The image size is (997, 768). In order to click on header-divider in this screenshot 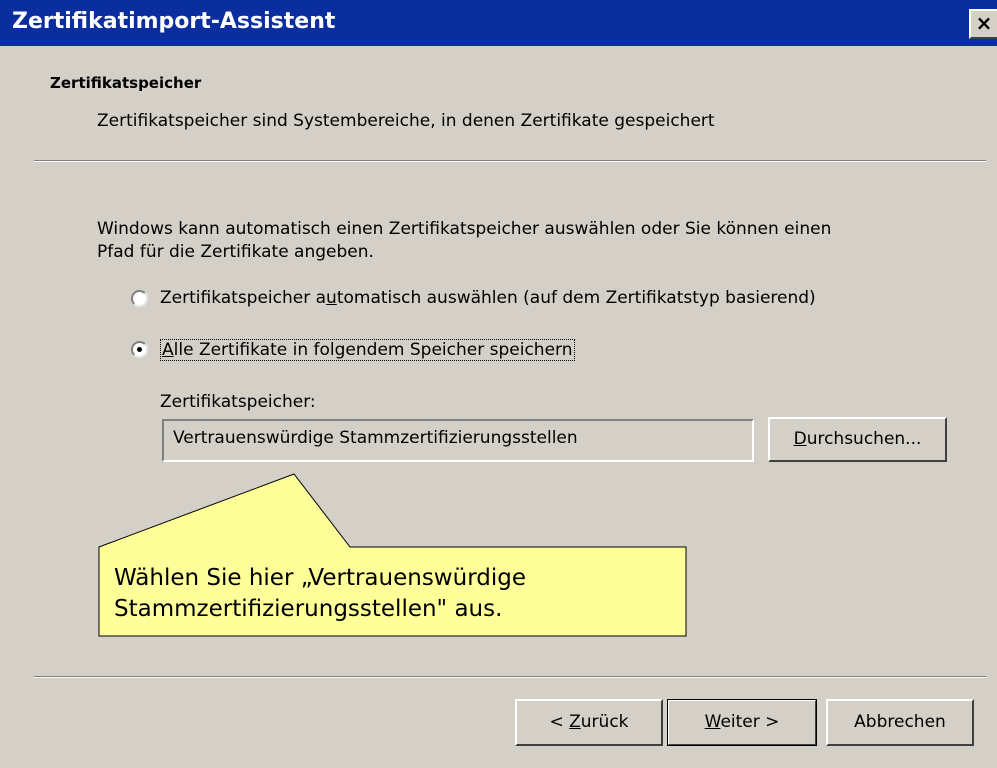, I will do `click(510, 161)`.